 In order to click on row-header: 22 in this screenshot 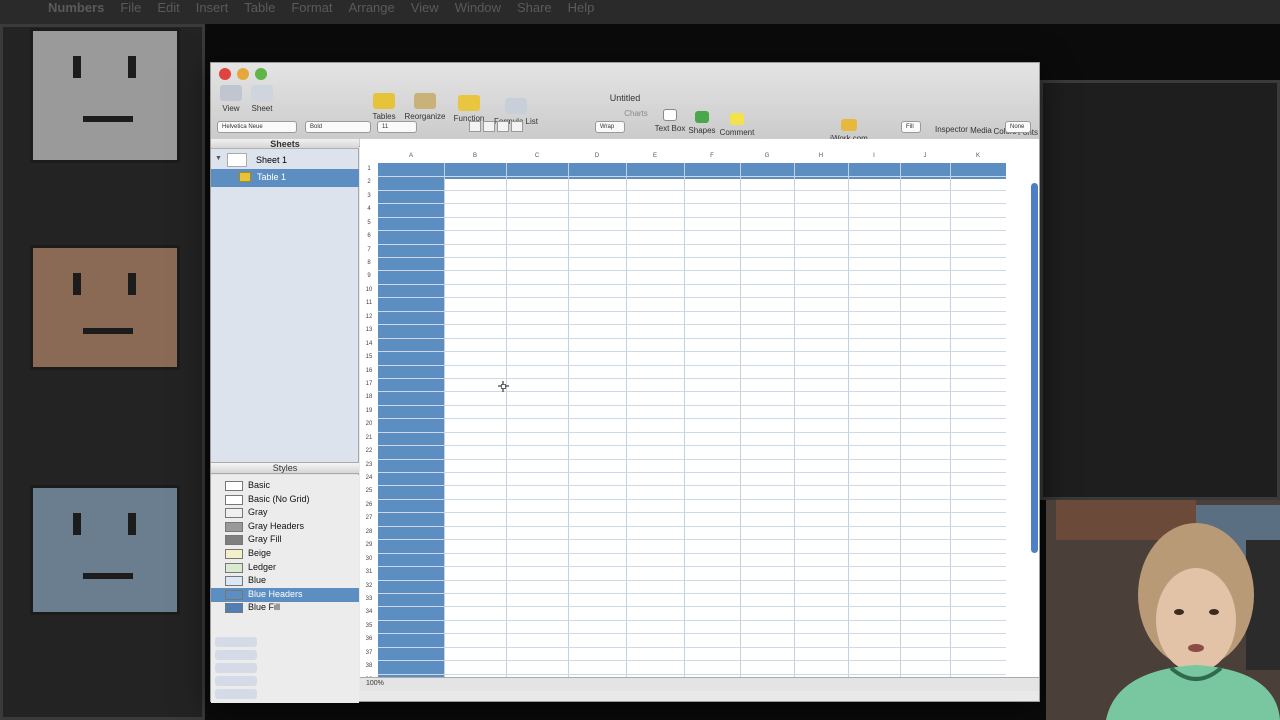, I will do `click(369, 454)`.